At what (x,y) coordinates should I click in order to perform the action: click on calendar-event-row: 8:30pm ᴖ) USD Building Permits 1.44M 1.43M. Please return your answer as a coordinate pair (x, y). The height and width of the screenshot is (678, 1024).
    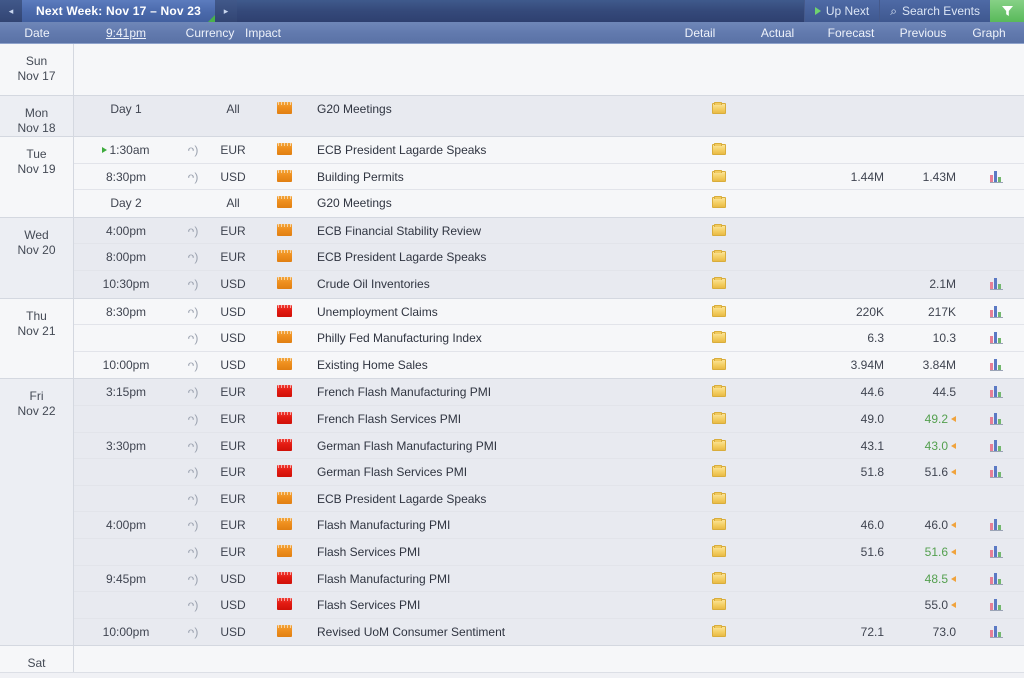
    Looking at the image, I should click on (549, 177).